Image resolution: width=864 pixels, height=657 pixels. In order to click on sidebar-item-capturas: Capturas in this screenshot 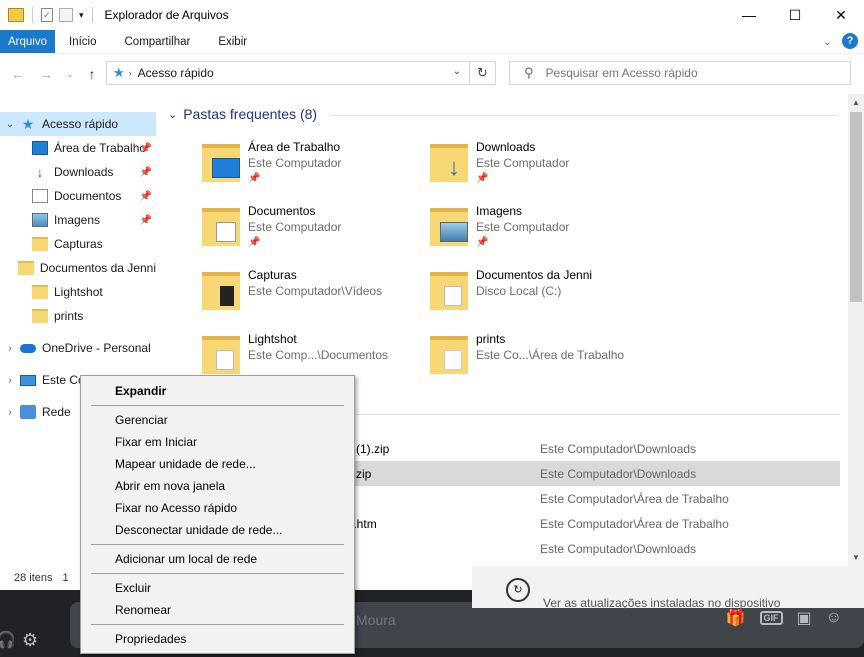, I will do `click(78, 244)`.